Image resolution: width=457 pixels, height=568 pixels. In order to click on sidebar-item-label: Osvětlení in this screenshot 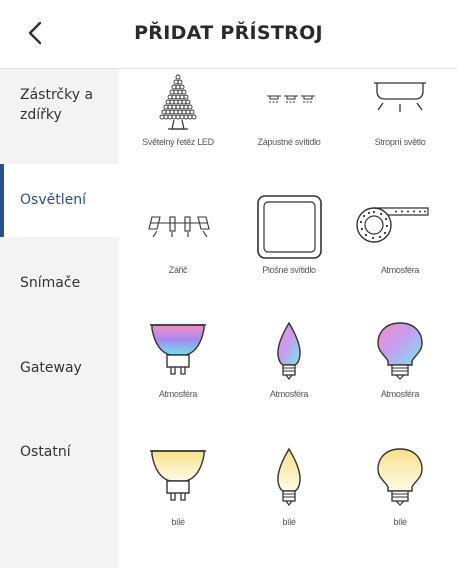, I will do `click(53, 200)`.